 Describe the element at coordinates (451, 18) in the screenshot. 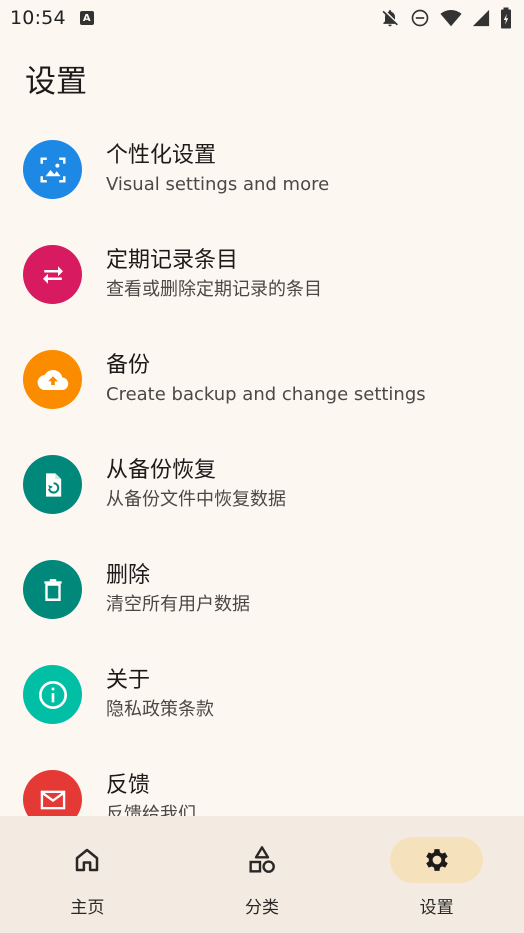

I see `wifi-icon` at that location.